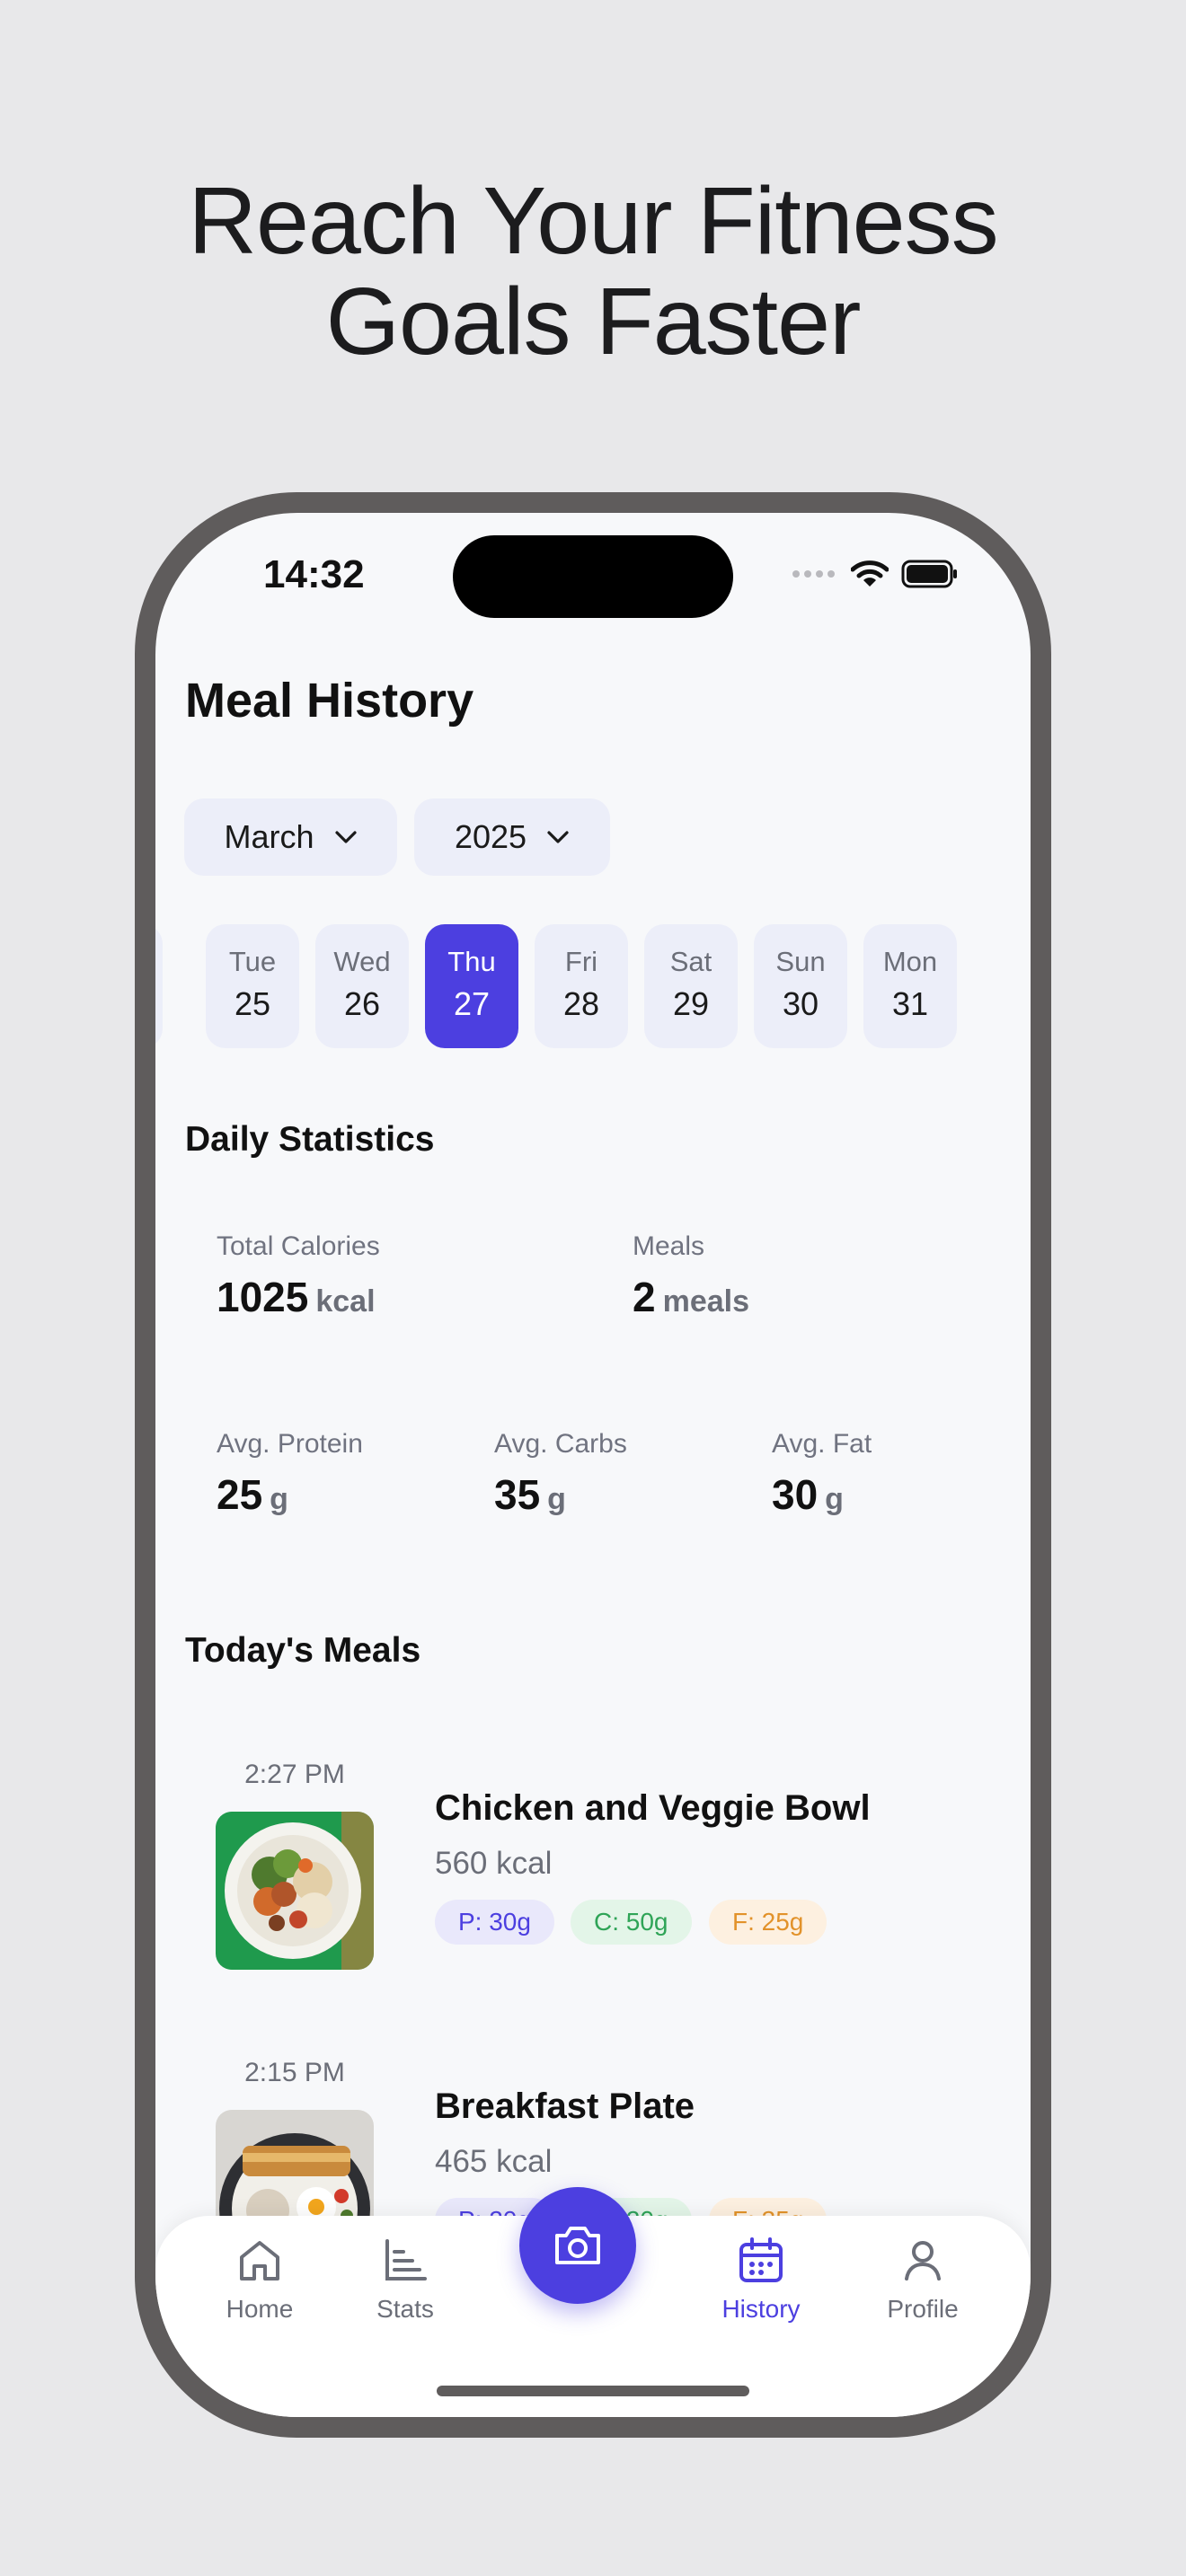 The height and width of the screenshot is (2576, 1186). Describe the element at coordinates (362, 961) in the screenshot. I see `day-name: Wed` at that location.